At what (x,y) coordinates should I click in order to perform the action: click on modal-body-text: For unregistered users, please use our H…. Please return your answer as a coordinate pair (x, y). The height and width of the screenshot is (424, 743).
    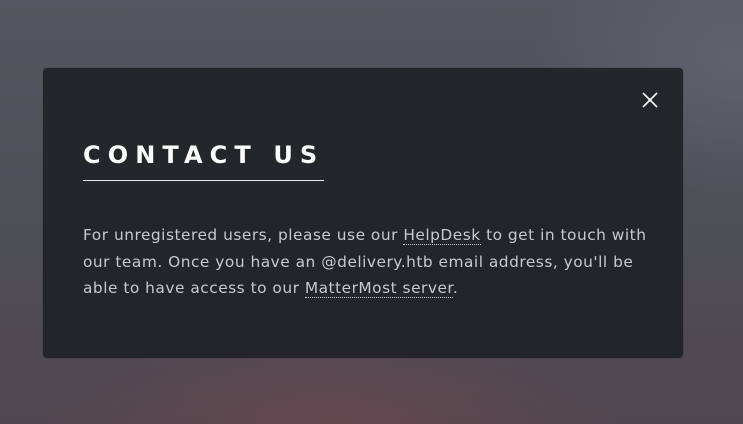
    Looking at the image, I should click on (368, 262).